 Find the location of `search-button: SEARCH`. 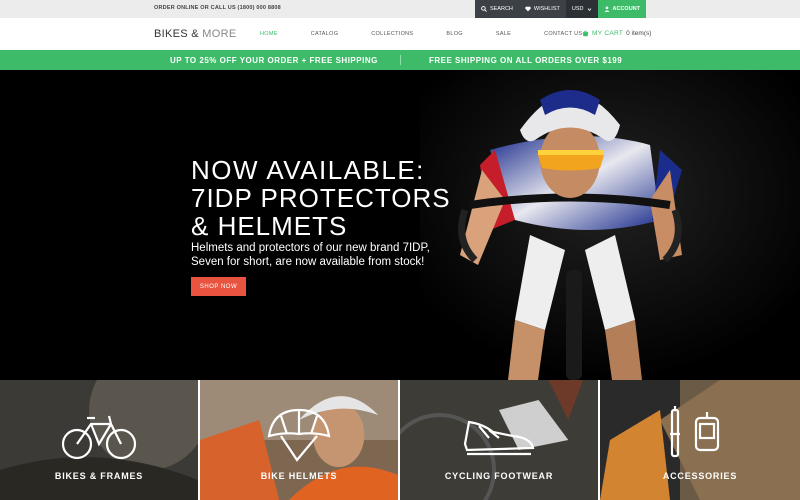

search-button: SEARCH is located at coordinates (496, 9).